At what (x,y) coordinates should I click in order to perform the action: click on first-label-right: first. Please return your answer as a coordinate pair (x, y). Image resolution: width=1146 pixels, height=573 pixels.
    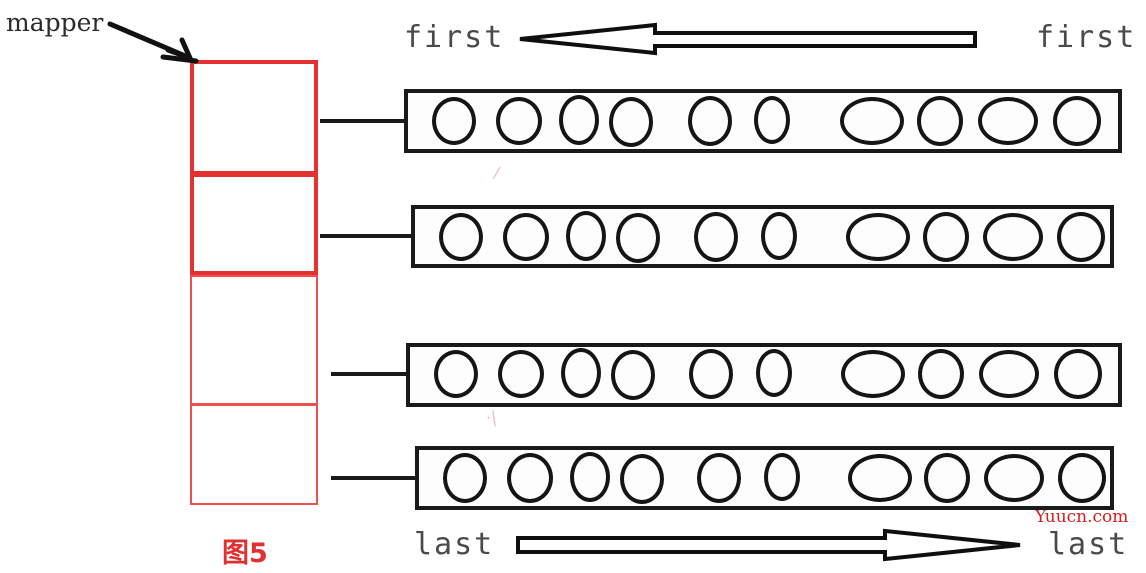
    Looking at the image, I should click on (1086, 37).